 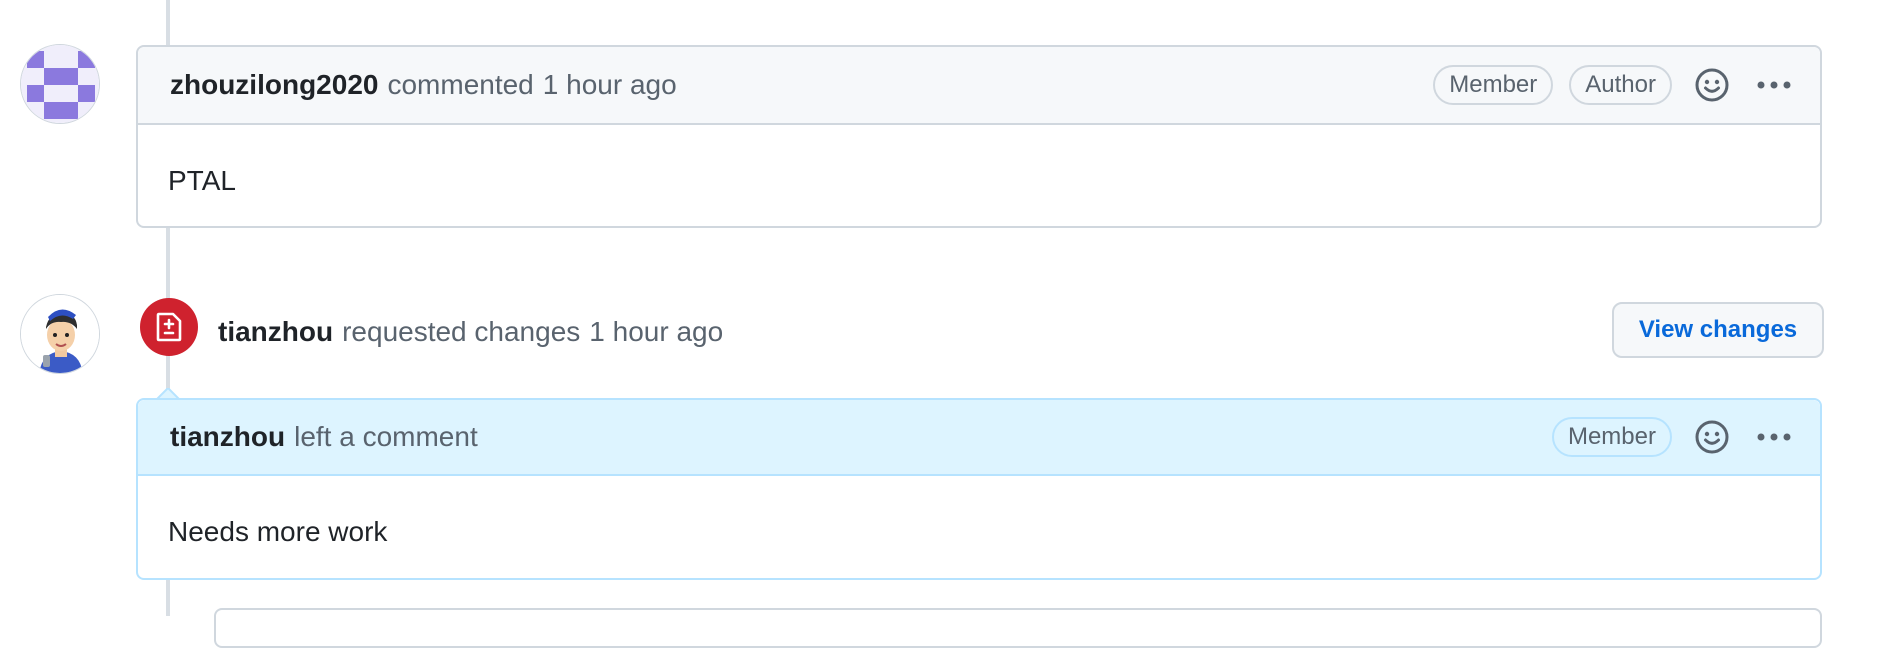 What do you see at coordinates (202, 180) in the screenshot?
I see `comment-body: PTAL` at bounding box center [202, 180].